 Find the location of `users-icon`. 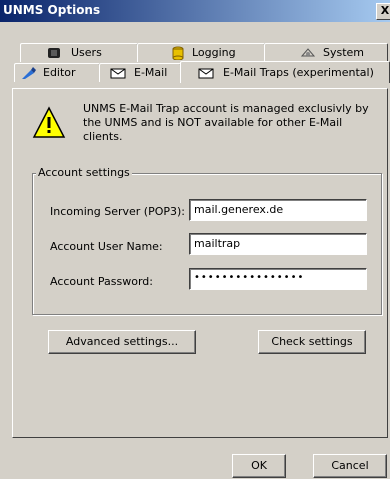

users-icon is located at coordinates (54, 53).